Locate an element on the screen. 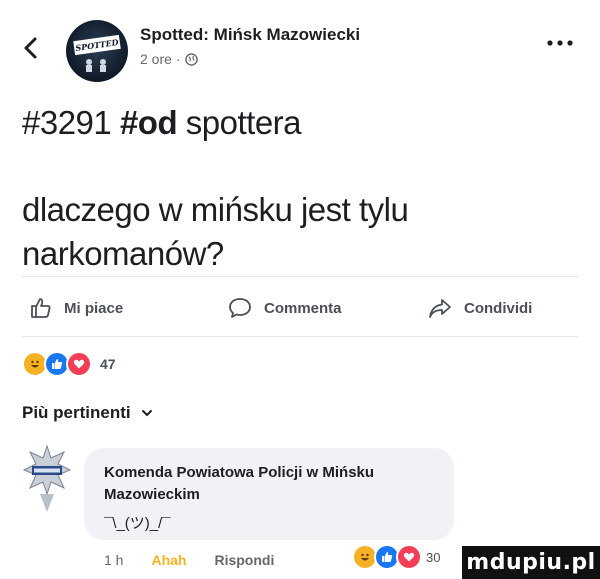  comment-text: ¯\_(ツ)_/¯ is located at coordinates (137, 523).